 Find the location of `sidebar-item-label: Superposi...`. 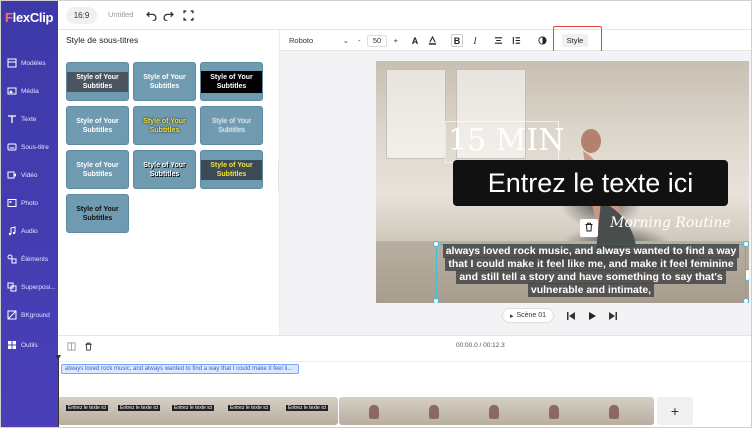

sidebar-item-label: Superposi... is located at coordinates (38, 287).